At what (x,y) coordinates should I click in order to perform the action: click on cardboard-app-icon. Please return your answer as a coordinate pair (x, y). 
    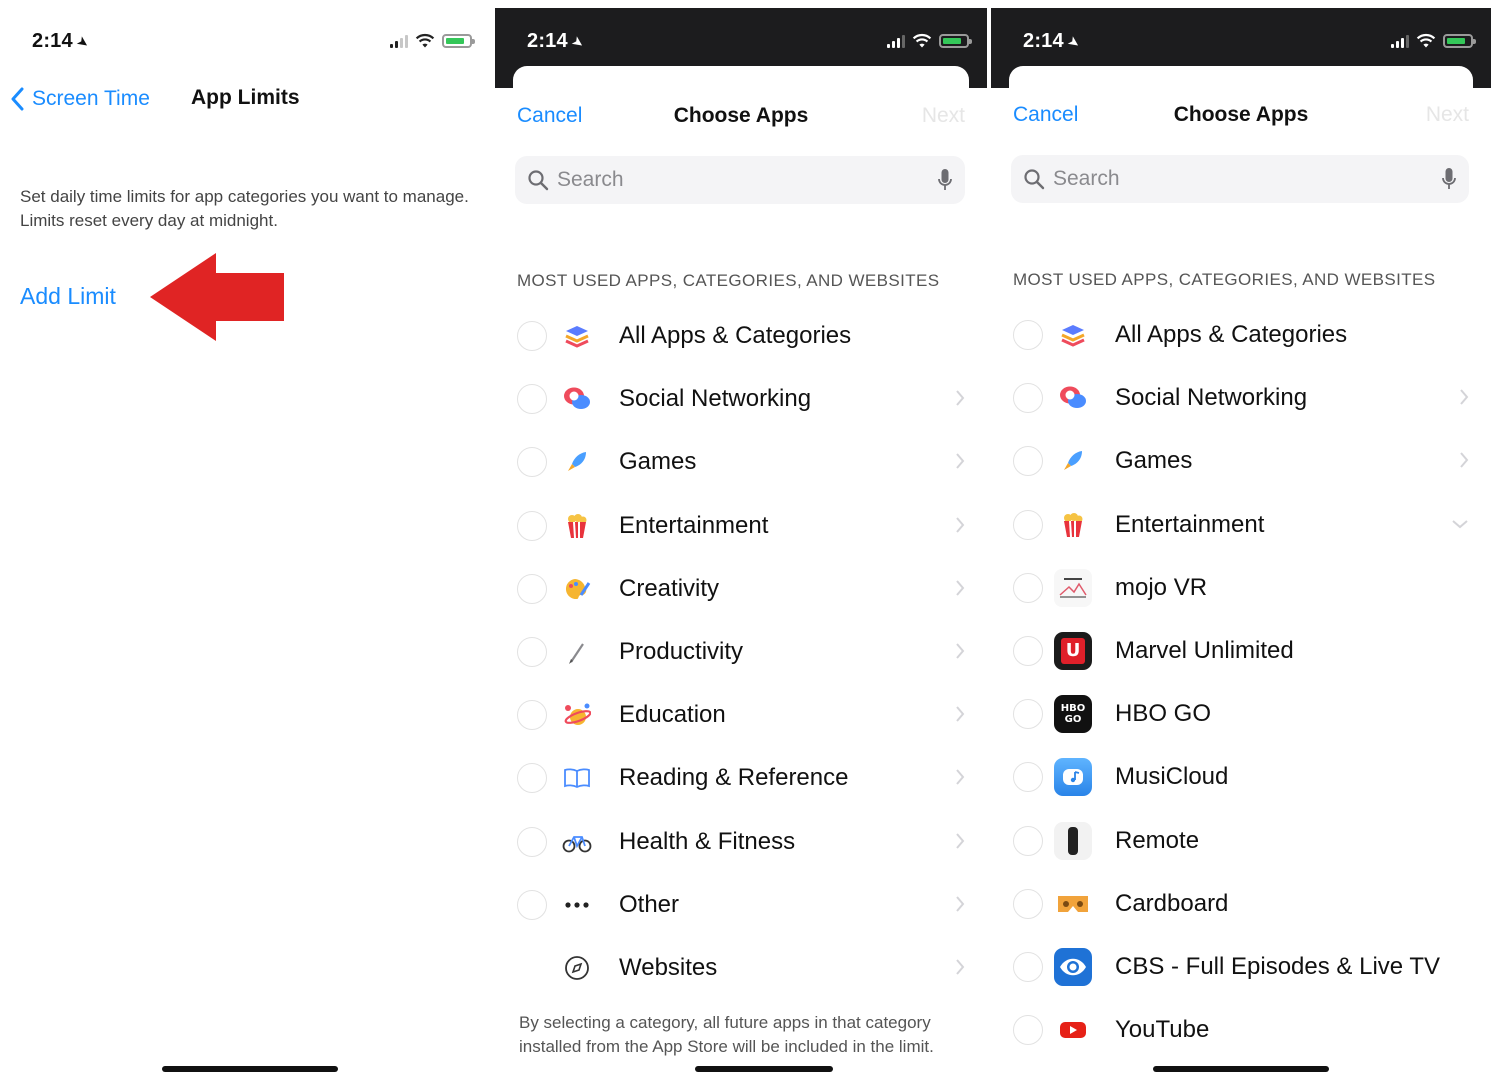
    Looking at the image, I should click on (1073, 904).